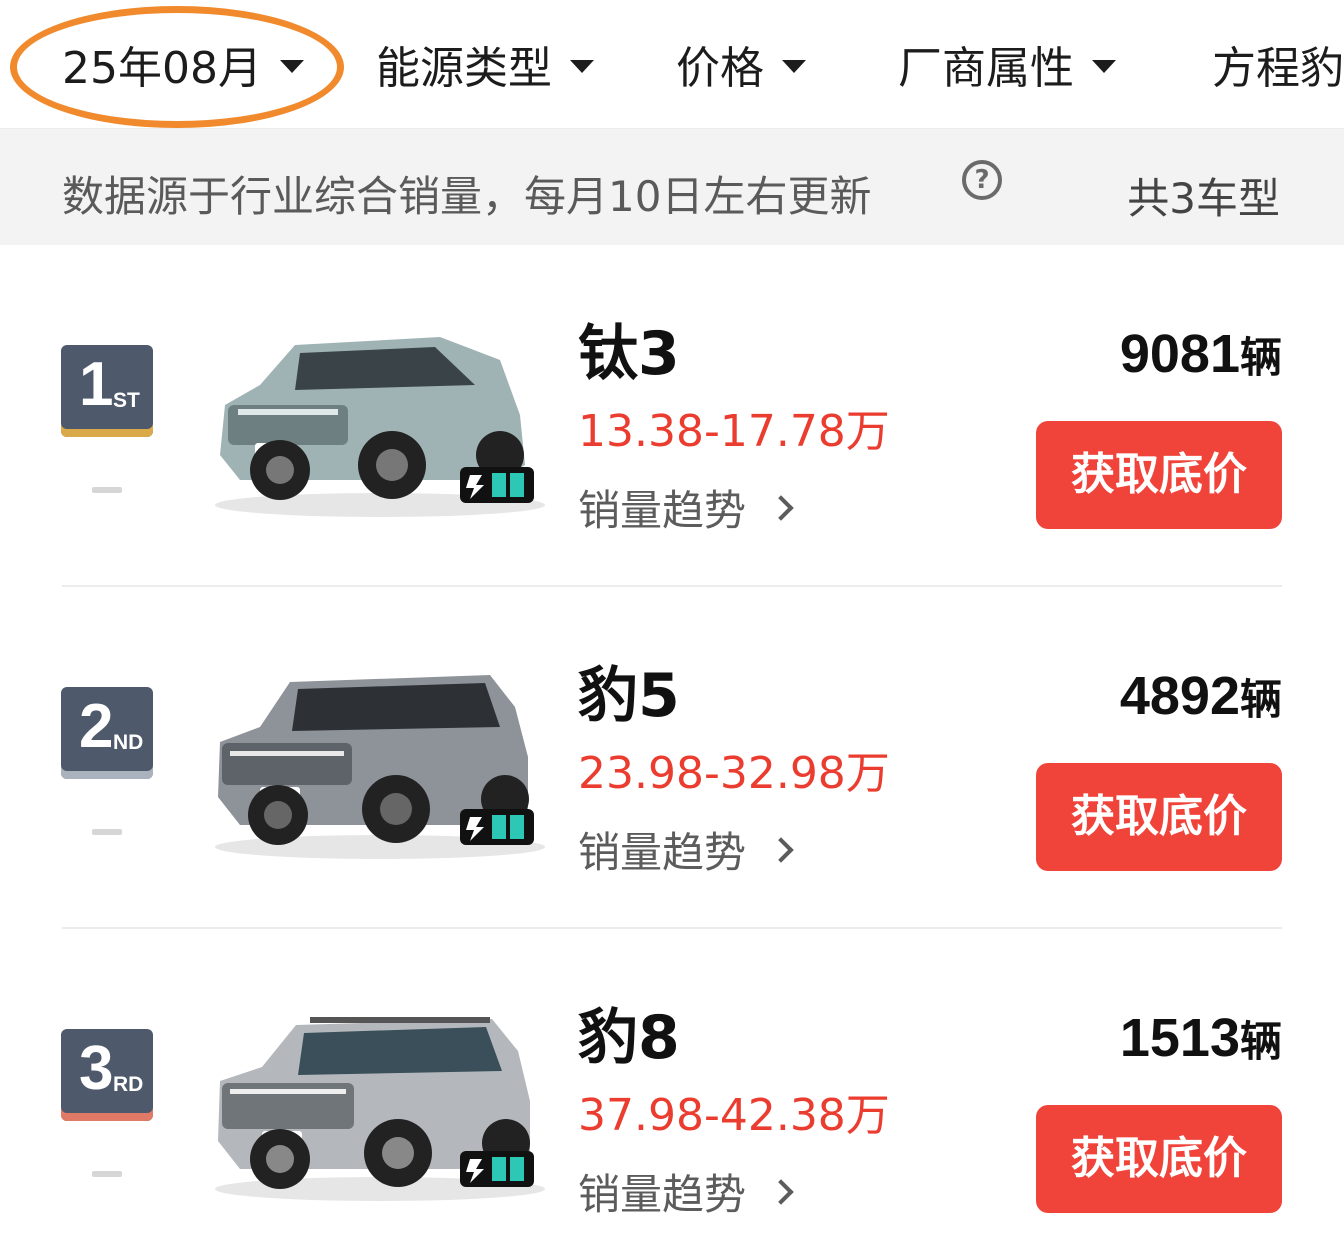  Describe the element at coordinates (1179, 1038) in the screenshot. I see `sales-number: 1513` at that location.